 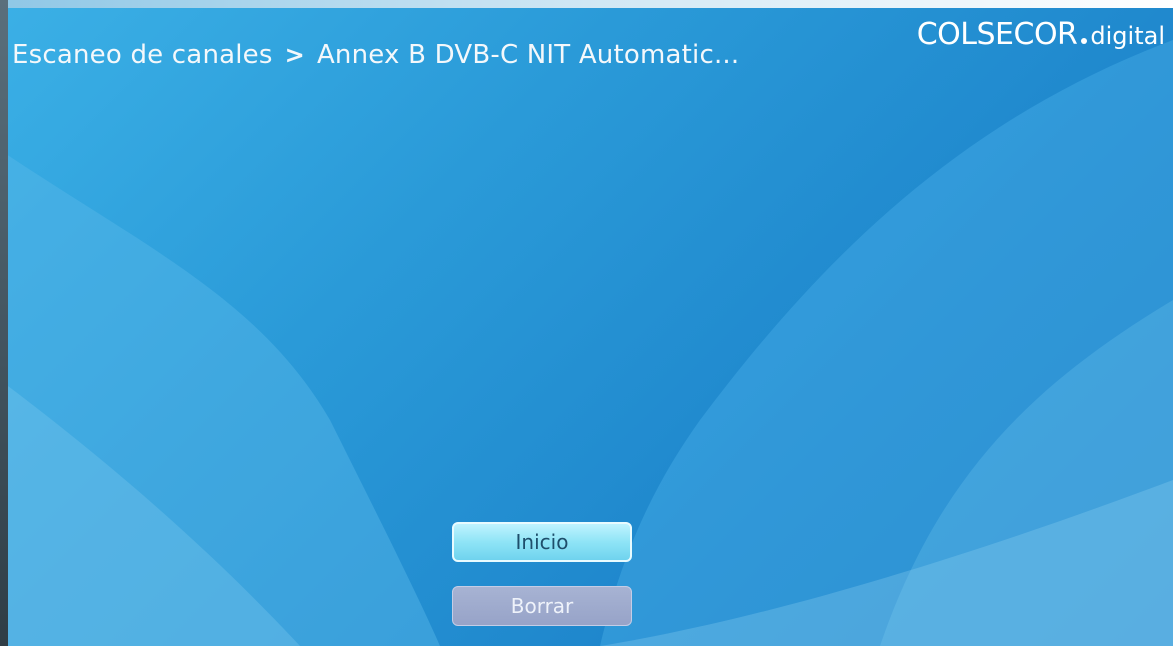 I want to click on tv-frame-top, so click(x=586, y=4).